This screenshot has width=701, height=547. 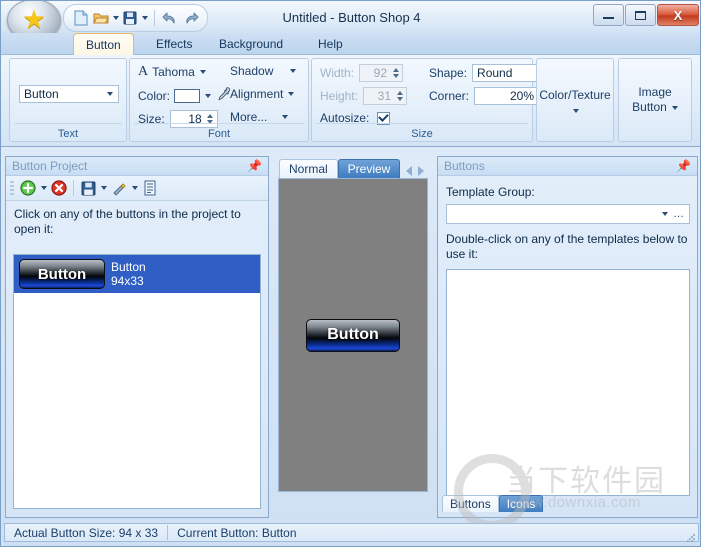 What do you see at coordinates (369, 168) in the screenshot?
I see `tab-preview: Preview` at bounding box center [369, 168].